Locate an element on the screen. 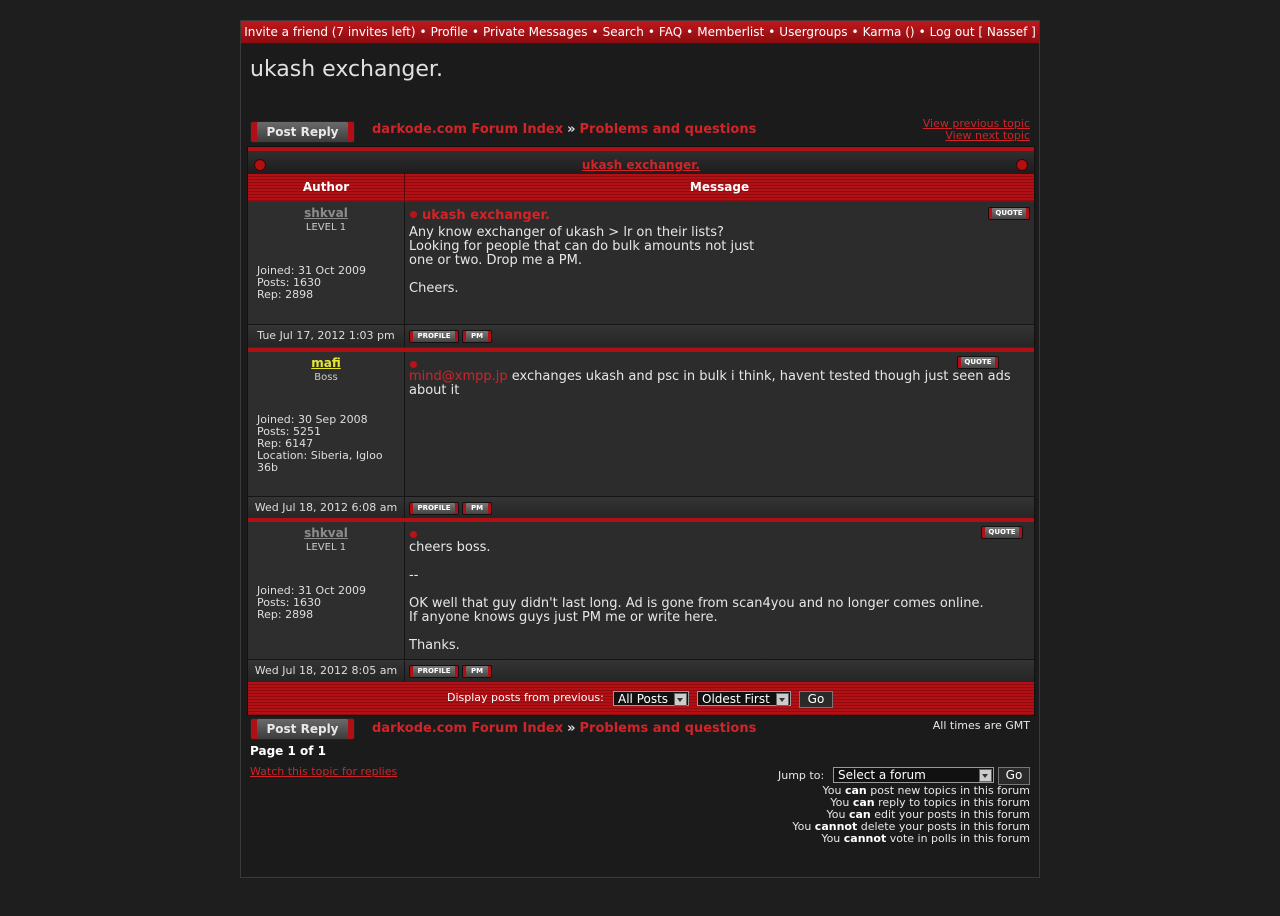  timezone-note: All times are GMT is located at coordinates (981, 725).